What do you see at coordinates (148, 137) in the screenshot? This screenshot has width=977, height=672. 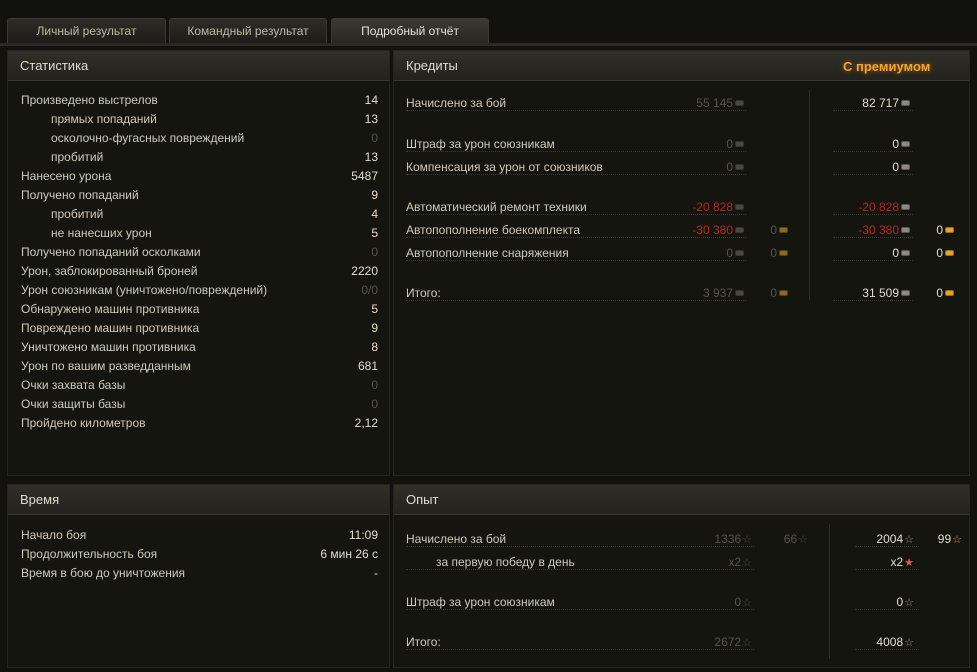 I see `stat-label: осколочно-фугасных повреждений` at bounding box center [148, 137].